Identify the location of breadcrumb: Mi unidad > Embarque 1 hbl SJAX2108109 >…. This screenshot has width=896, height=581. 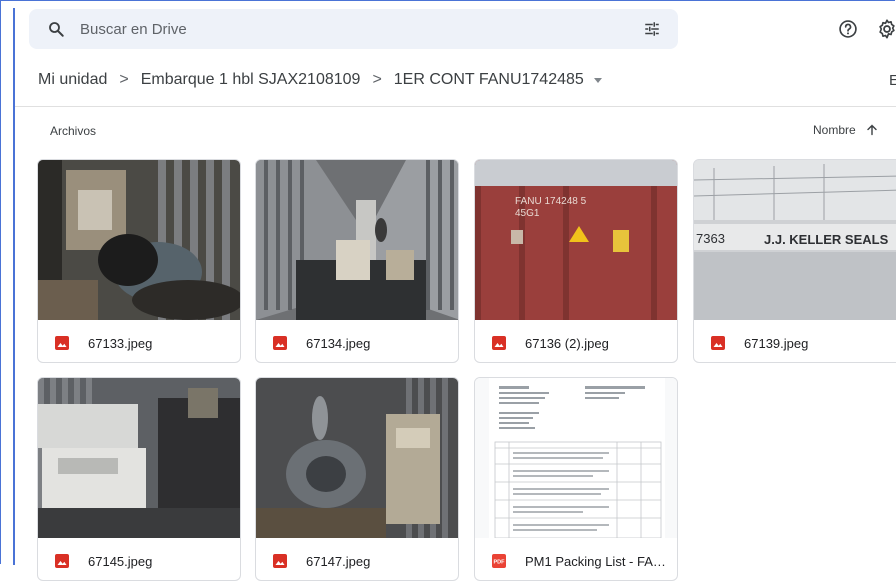
(320, 80).